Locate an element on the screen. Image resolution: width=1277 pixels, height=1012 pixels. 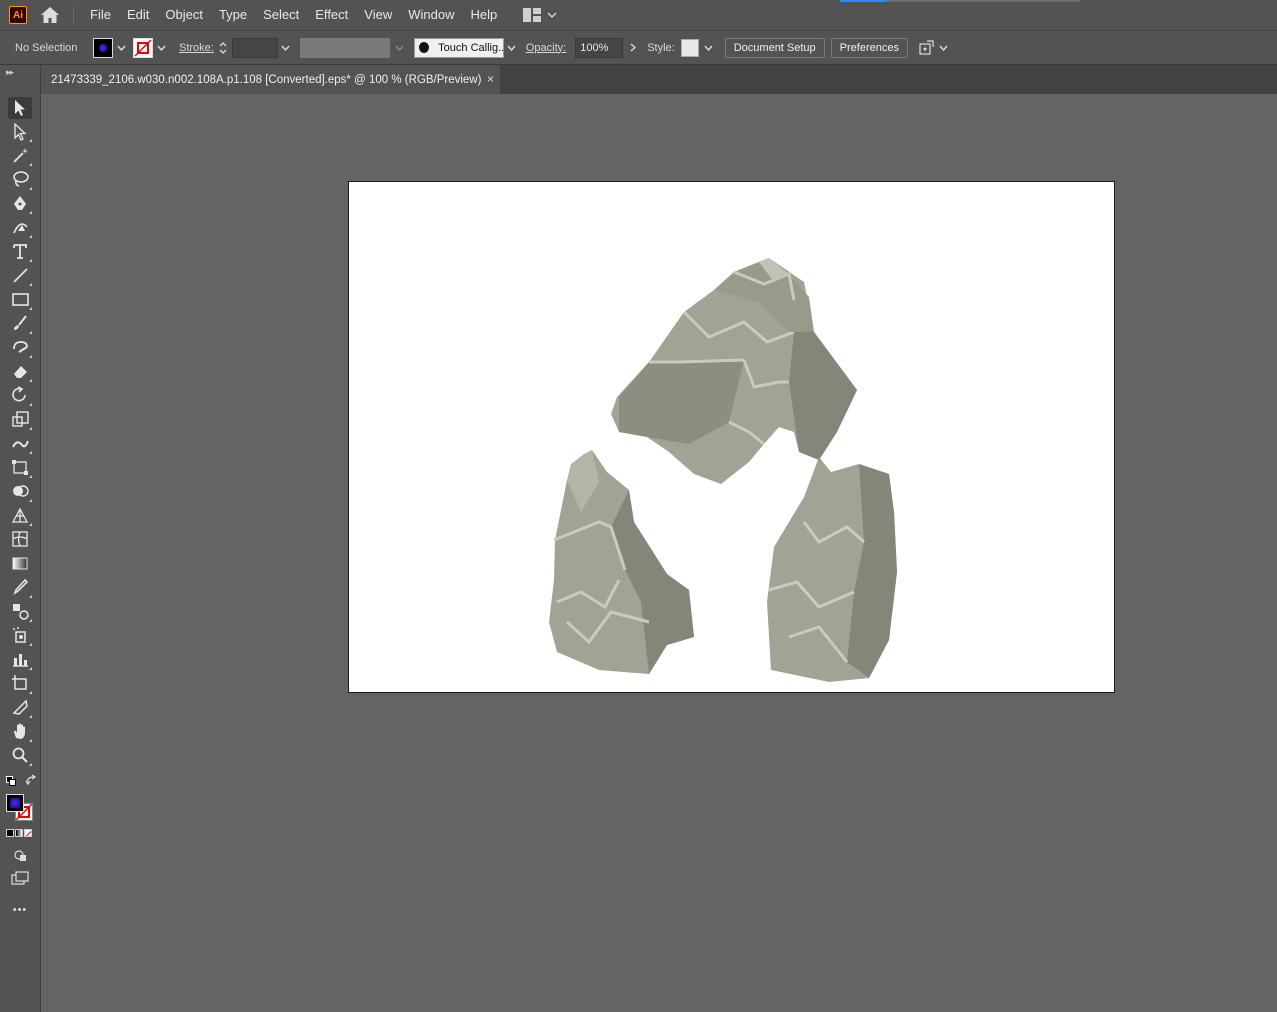
opacity-label: Opacity: is located at coordinates (546, 48).